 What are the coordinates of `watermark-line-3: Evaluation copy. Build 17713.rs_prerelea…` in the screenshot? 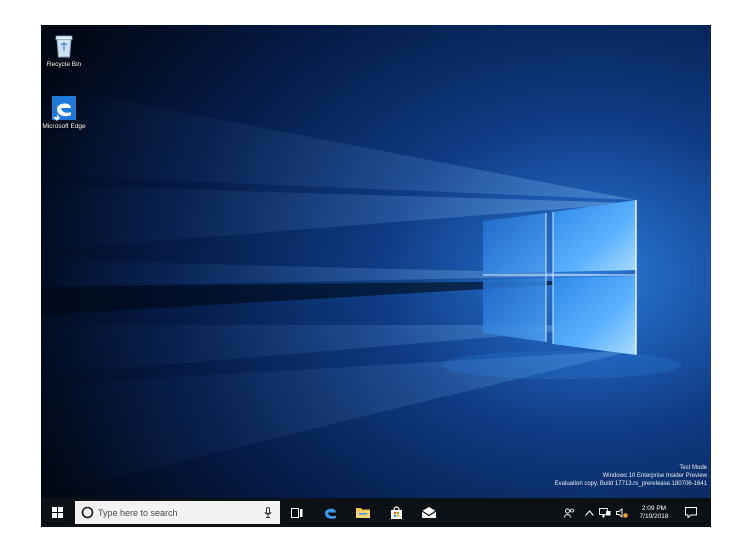 It's located at (630, 484).